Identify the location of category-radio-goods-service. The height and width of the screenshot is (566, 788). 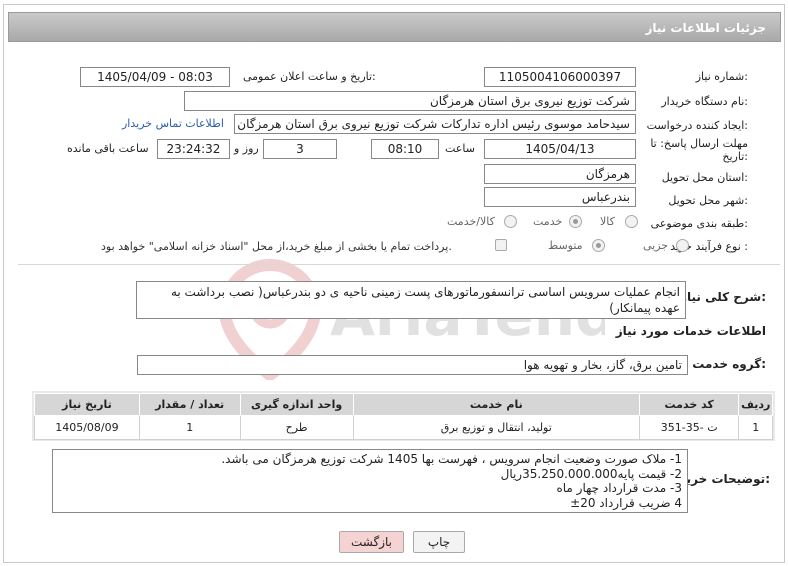
(510, 221).